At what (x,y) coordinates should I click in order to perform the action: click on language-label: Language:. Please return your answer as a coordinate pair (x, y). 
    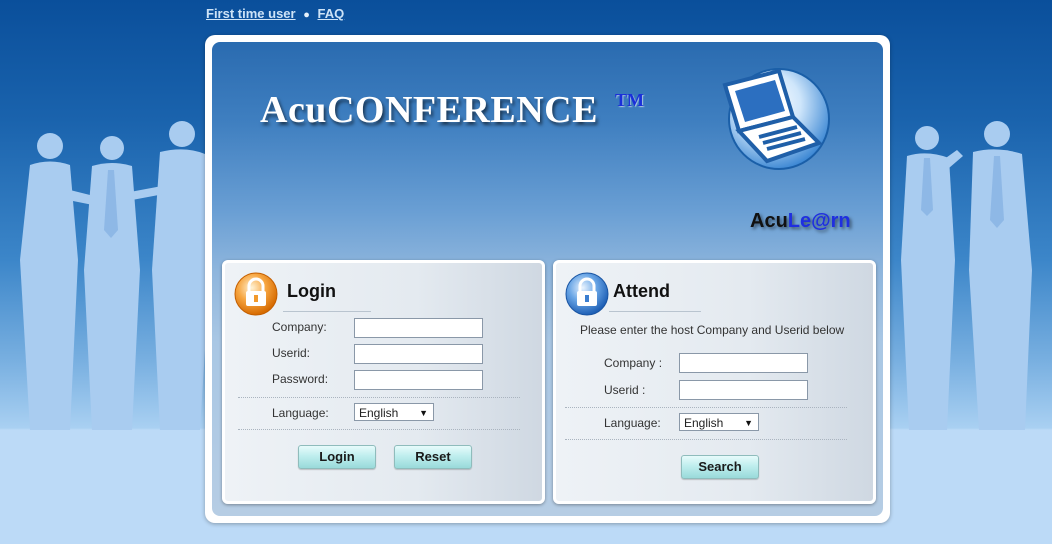
    Looking at the image, I should click on (300, 413).